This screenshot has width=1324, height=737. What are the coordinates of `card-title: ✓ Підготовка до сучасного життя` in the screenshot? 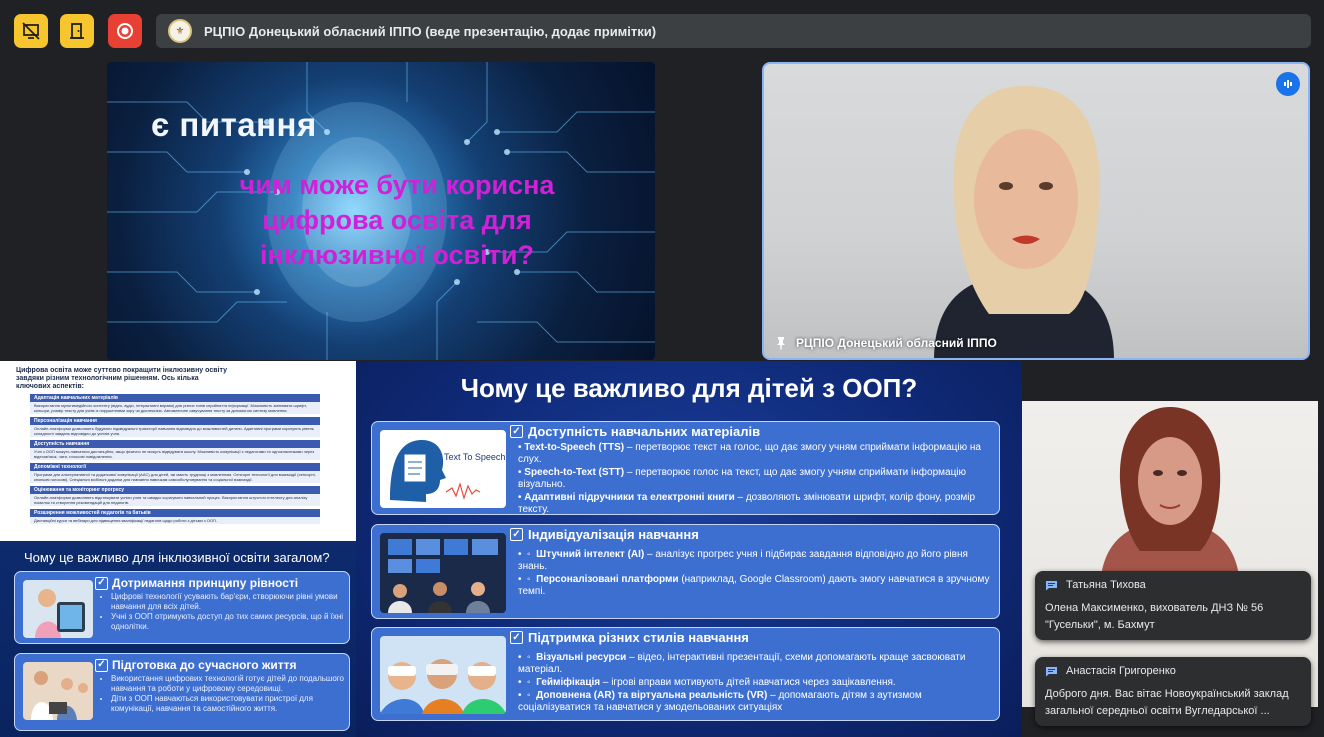 It's located at (196, 665).